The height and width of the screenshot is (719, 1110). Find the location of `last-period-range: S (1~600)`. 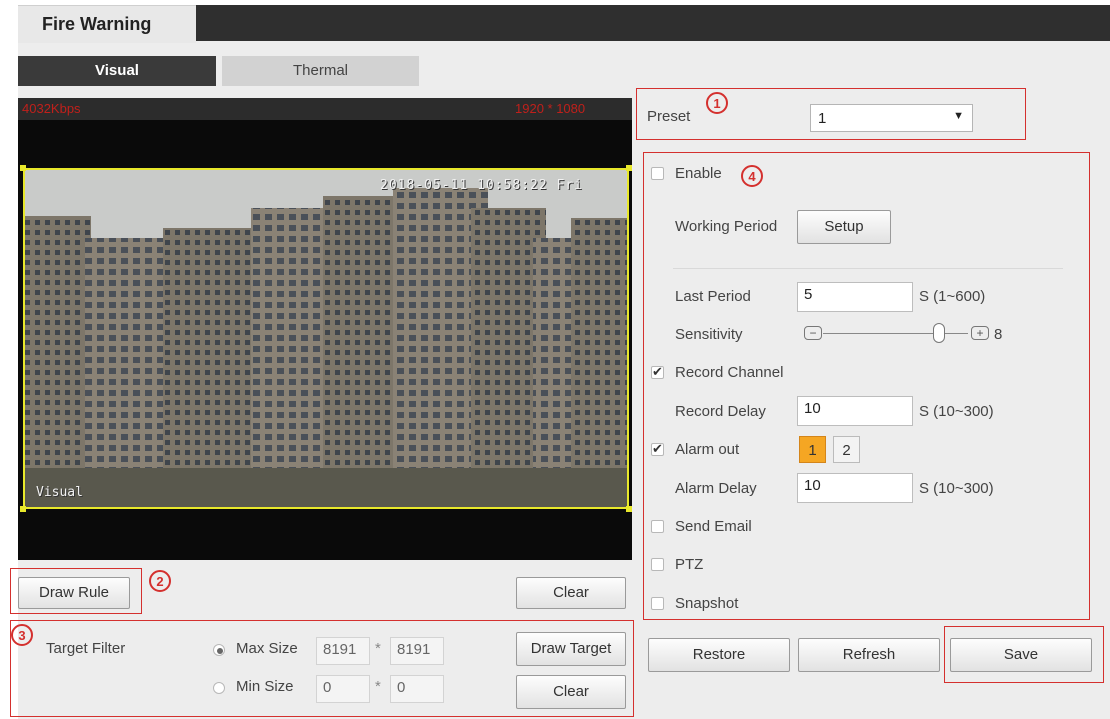

last-period-range: S (1~600) is located at coordinates (952, 296).